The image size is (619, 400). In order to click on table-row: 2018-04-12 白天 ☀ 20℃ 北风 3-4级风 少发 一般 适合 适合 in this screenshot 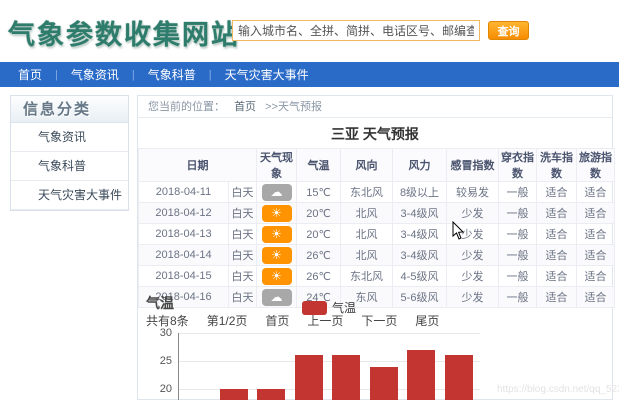, I will do `click(376, 213)`.